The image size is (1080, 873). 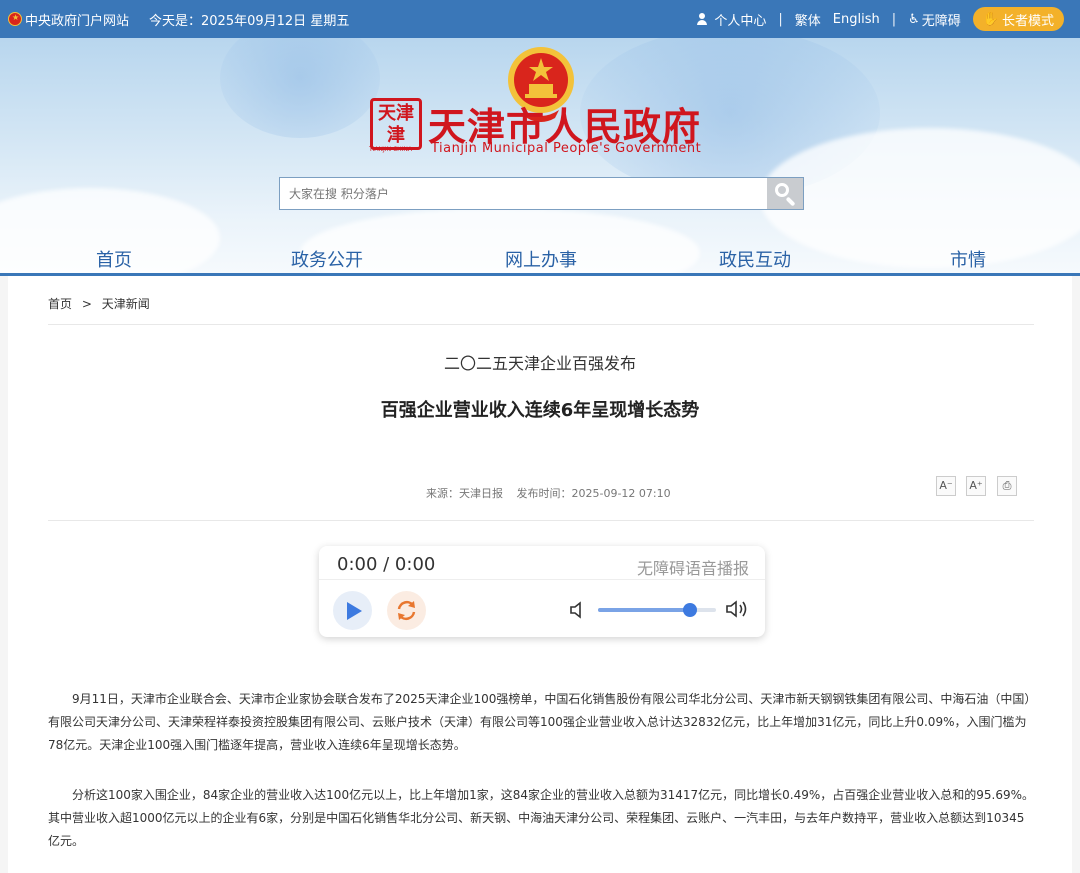 I want to click on font-increase-button: A⁺, so click(x=976, y=486).